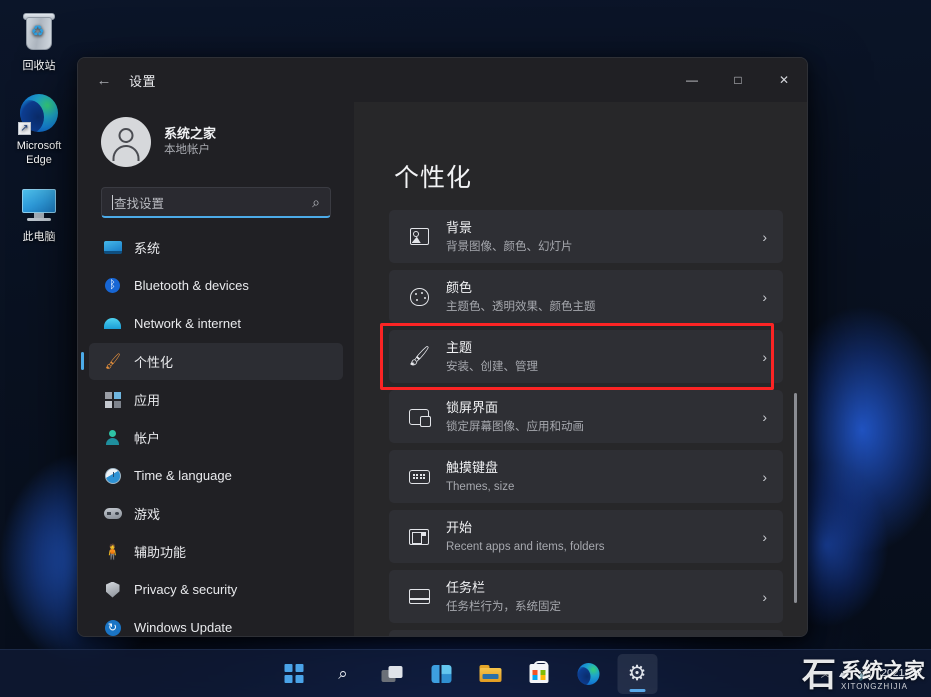 The height and width of the screenshot is (697, 931). What do you see at coordinates (459, 528) in the screenshot?
I see `card-title: 开始` at bounding box center [459, 528].